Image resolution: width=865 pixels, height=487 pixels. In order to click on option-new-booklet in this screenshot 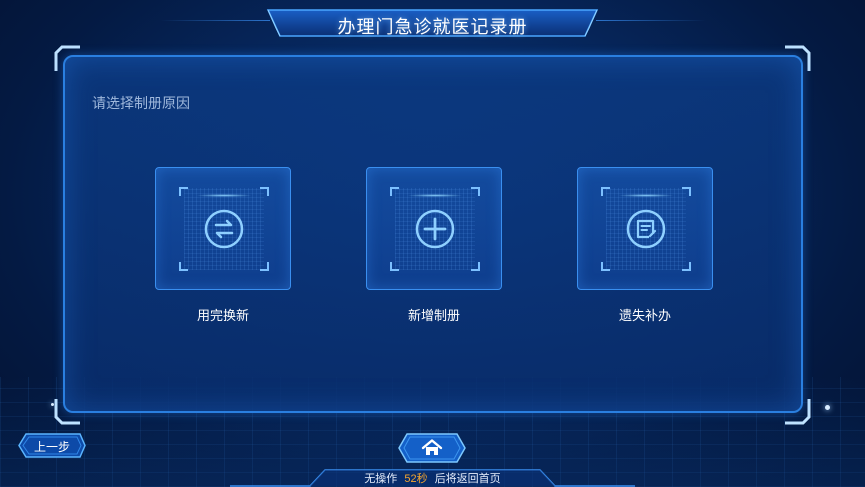, I will do `click(434, 228)`.